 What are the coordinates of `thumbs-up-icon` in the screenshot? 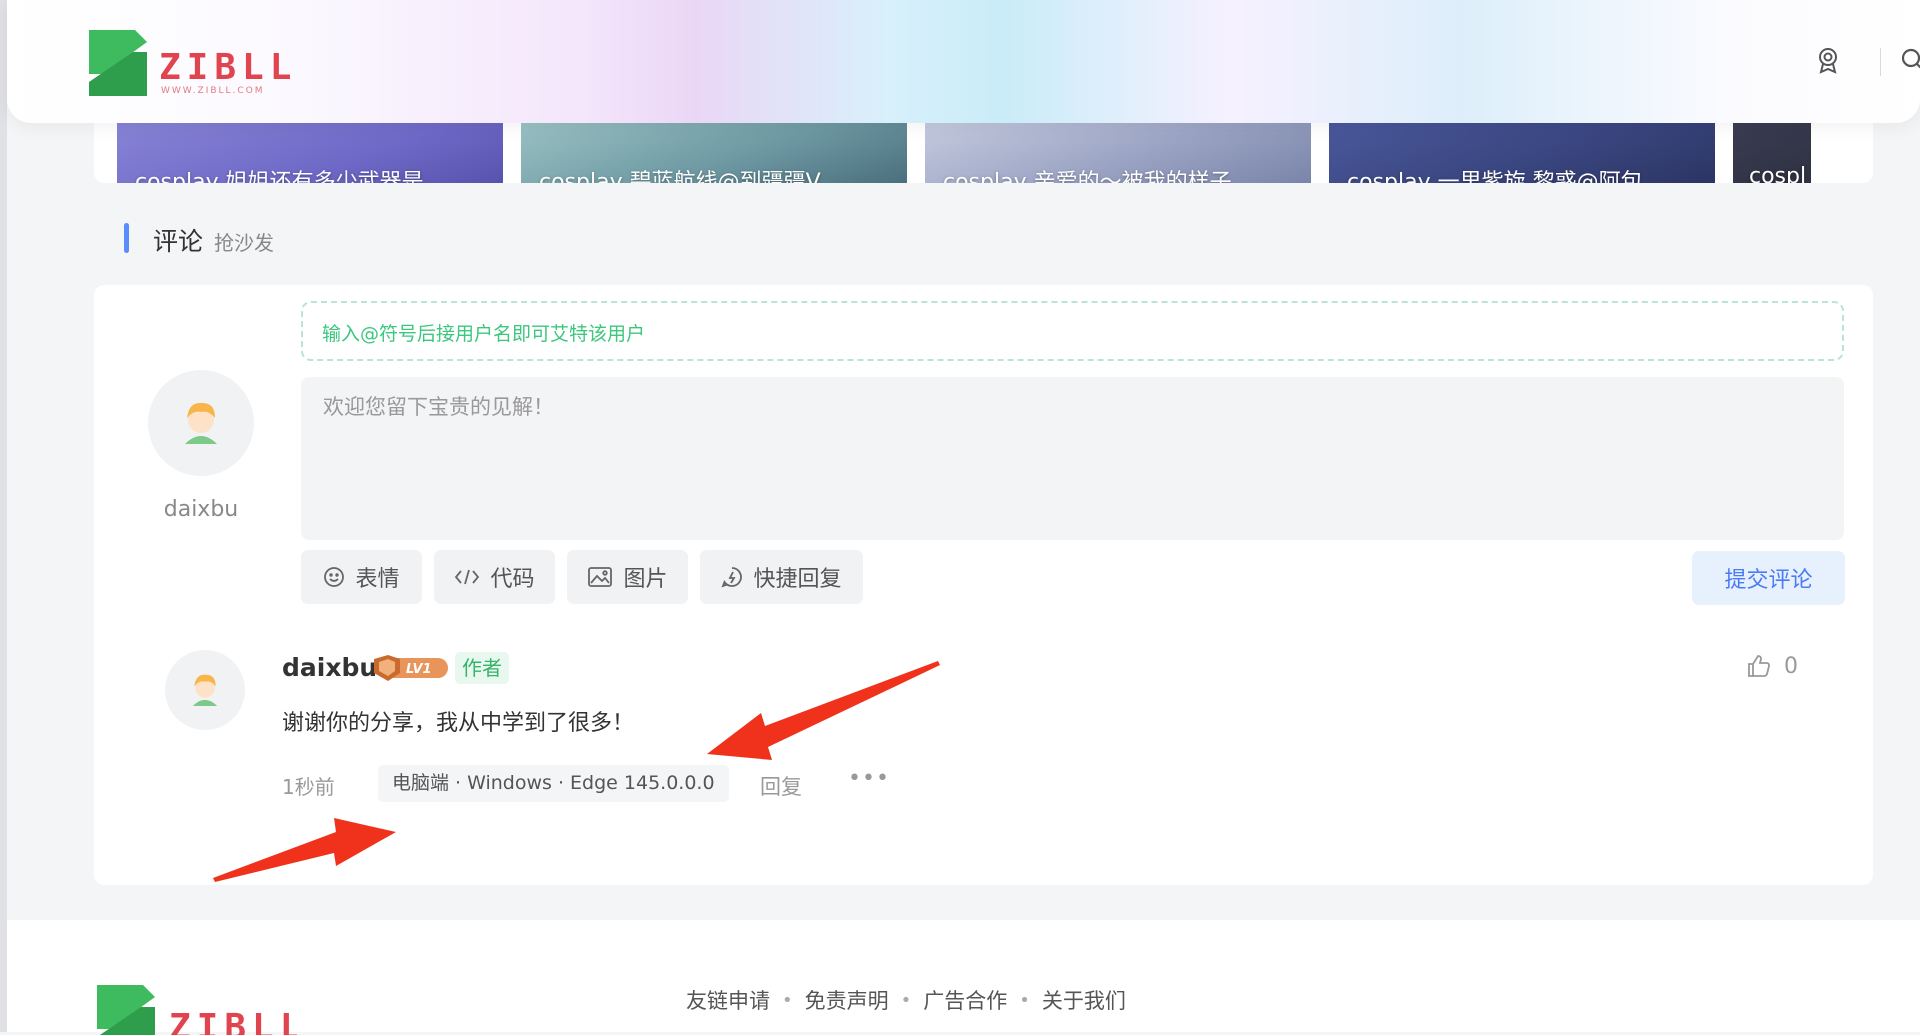 It's located at (1759, 666).